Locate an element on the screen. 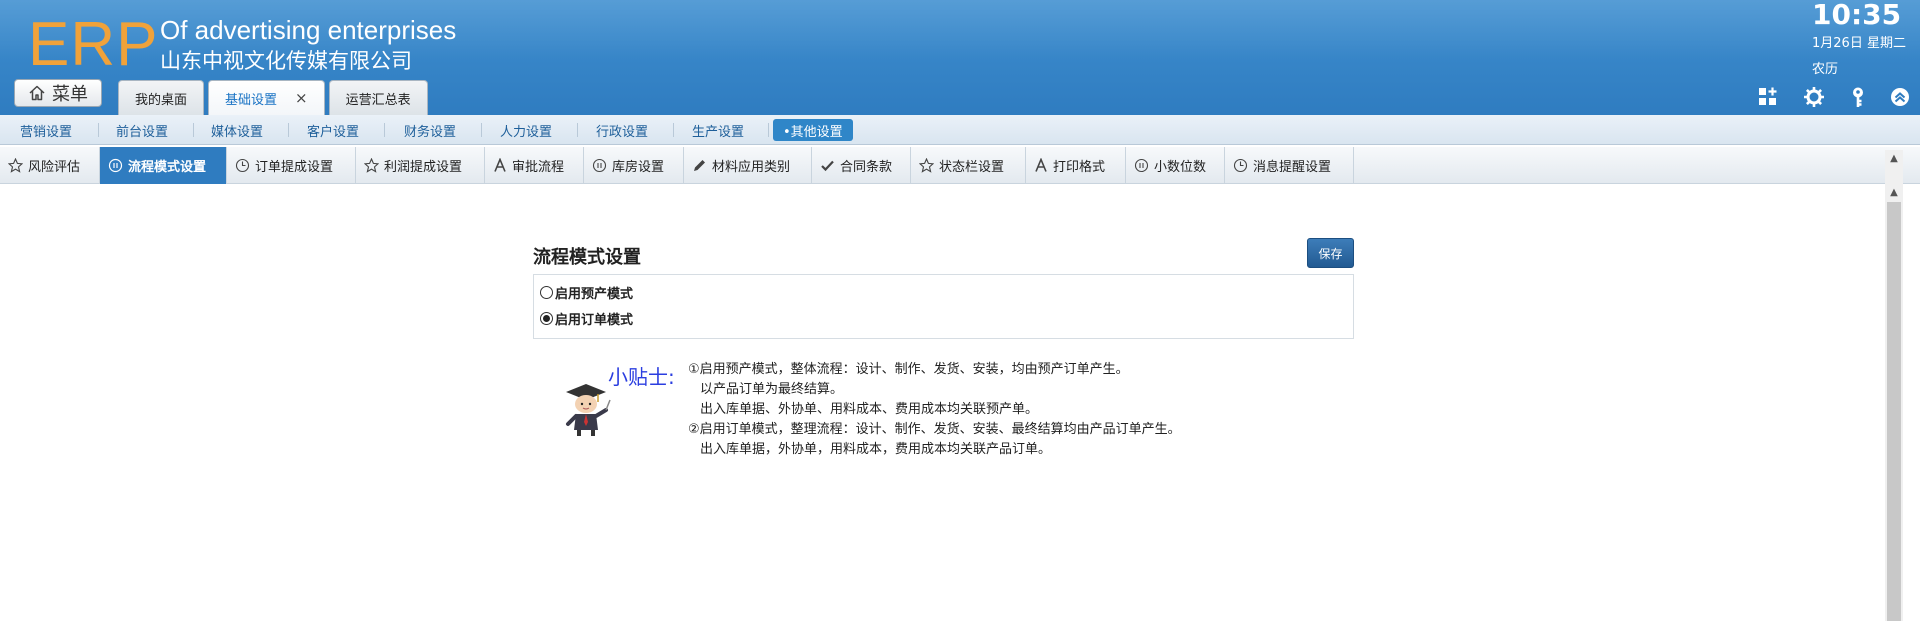 Image resolution: width=1920 pixels, height=621 pixels. subtab-label: 流程模式设置 is located at coordinates (167, 167).